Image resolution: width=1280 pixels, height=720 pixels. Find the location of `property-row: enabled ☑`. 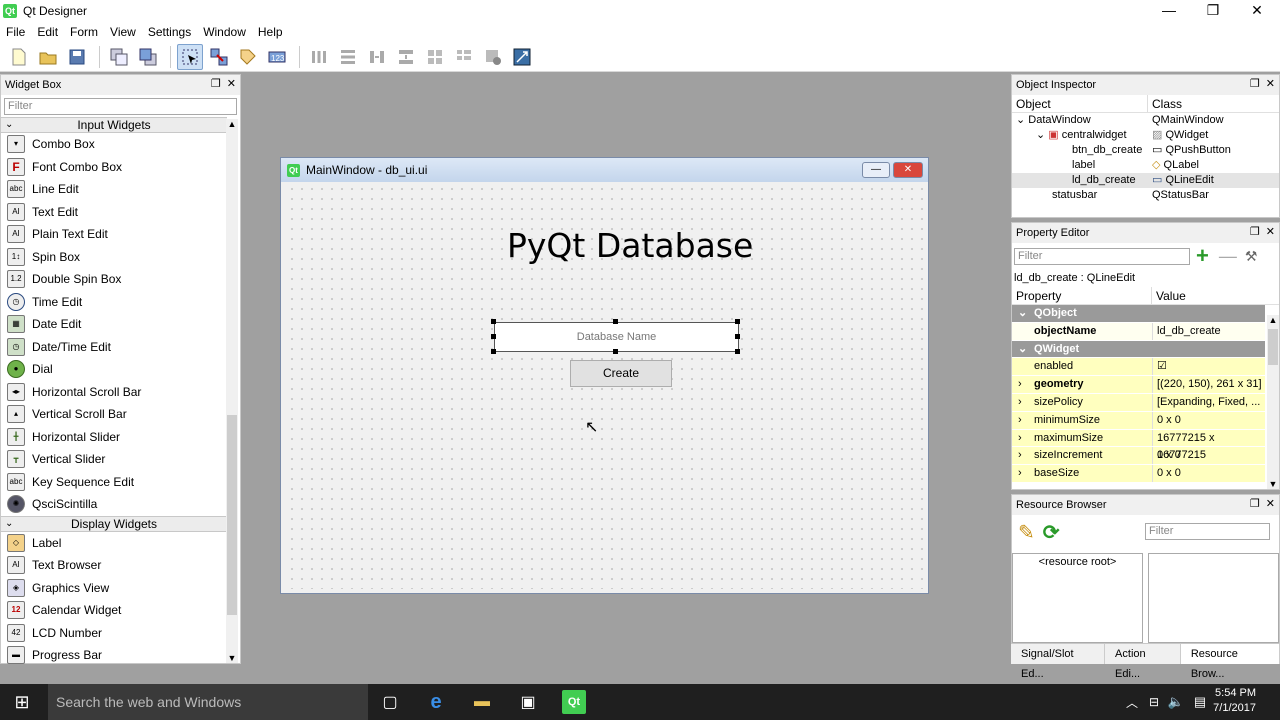

property-row: enabled ☑ is located at coordinates (1138, 367).